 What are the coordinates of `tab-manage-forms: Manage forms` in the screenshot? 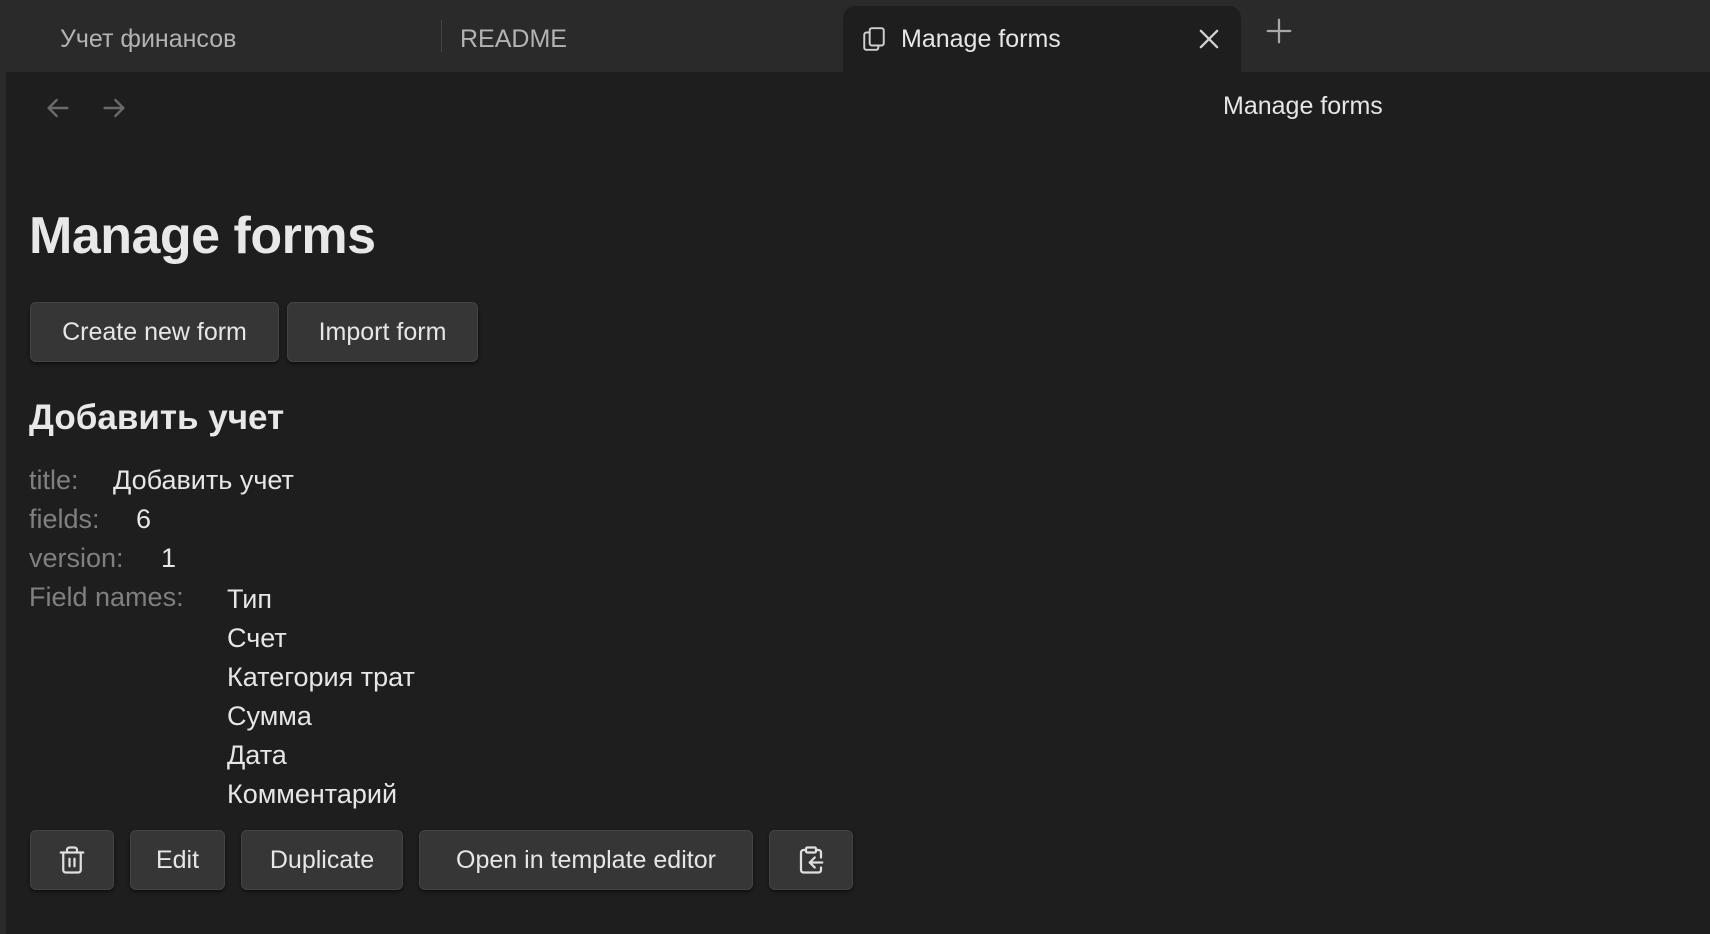 It's located at (1042, 39).